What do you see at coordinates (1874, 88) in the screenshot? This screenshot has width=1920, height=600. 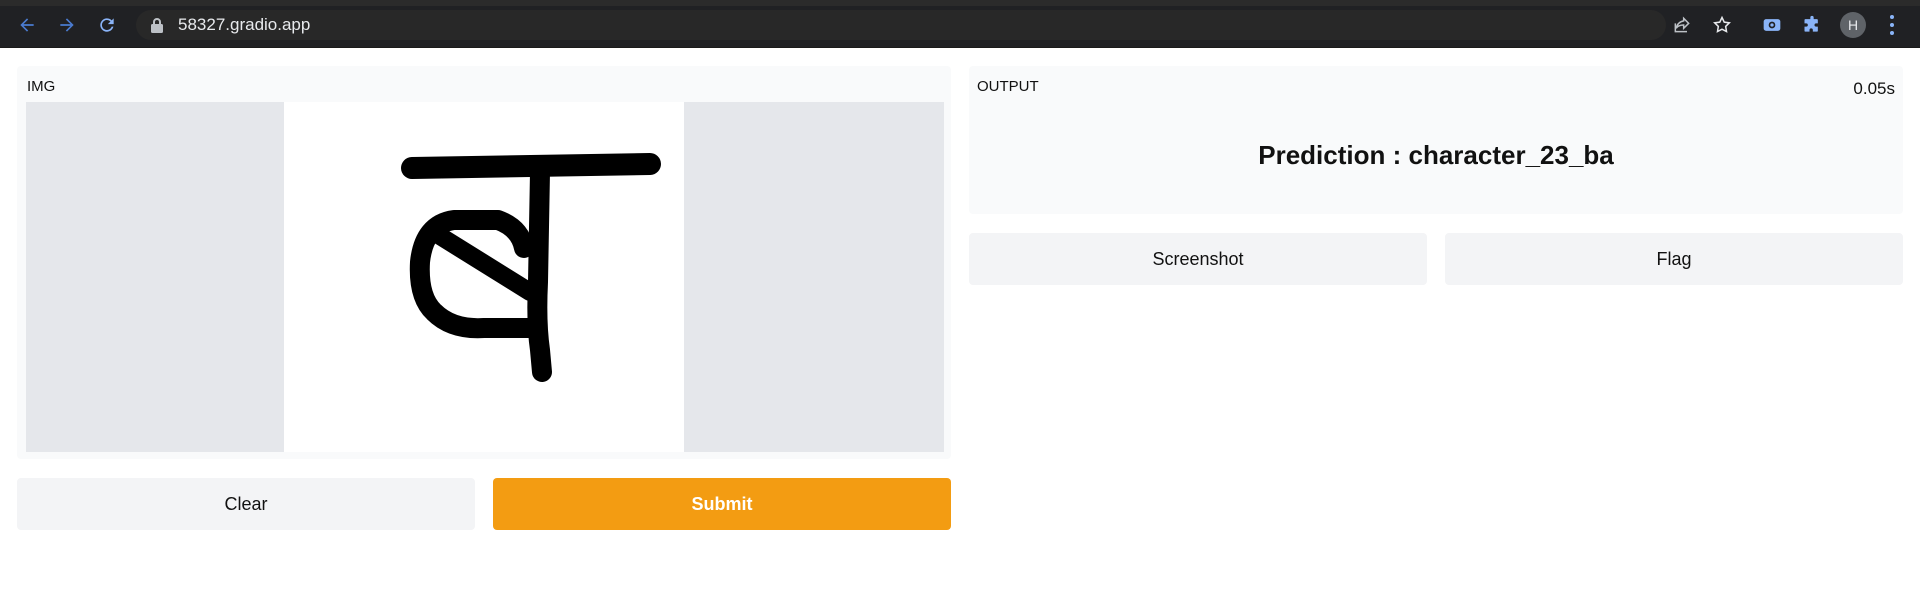 I see `inference-timer: 0.05s` at bounding box center [1874, 88].